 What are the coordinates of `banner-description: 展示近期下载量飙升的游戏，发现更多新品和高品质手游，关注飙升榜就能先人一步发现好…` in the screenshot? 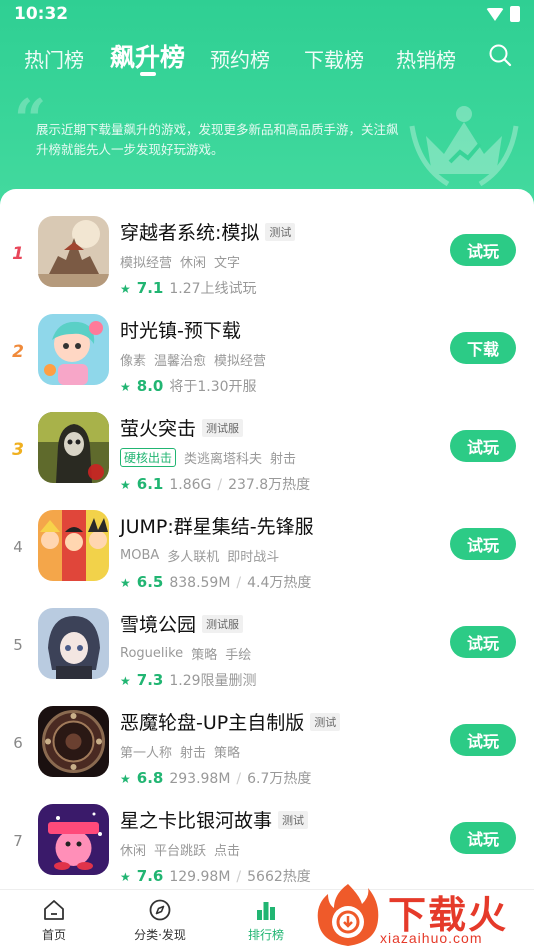 It's located at (217, 139).